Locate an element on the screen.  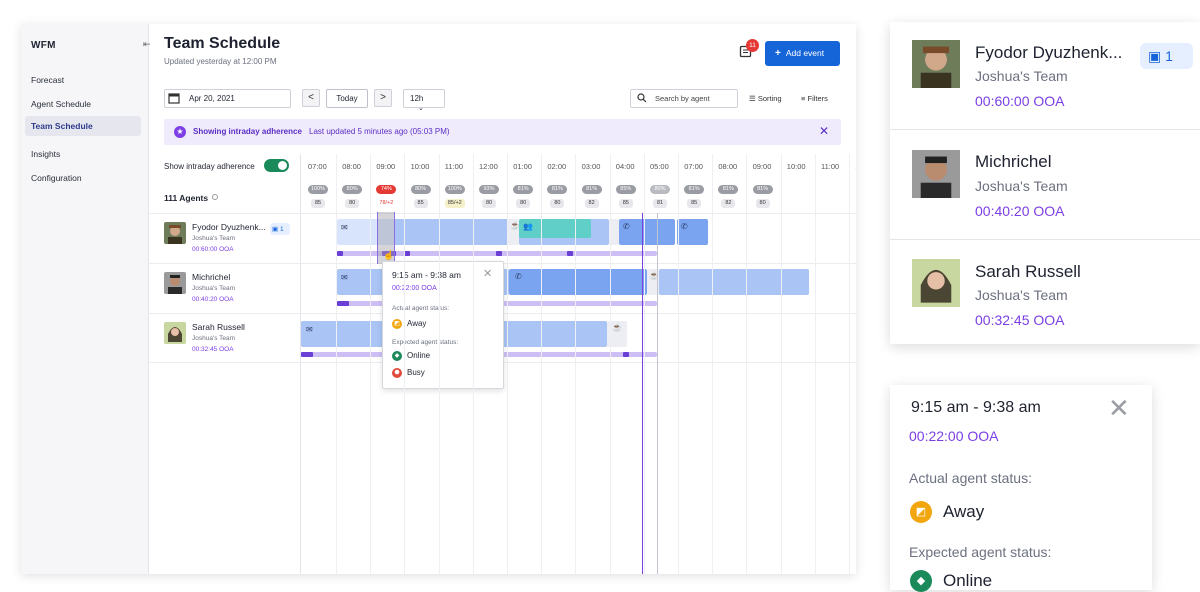
people-icon: 👥 is located at coordinates (528, 226).